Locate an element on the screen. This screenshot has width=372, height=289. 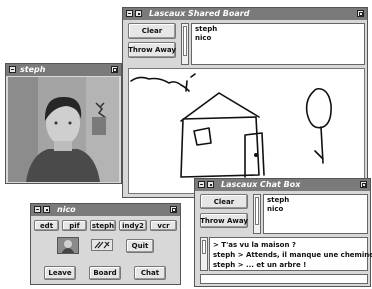
chat-users-list: steph nico is located at coordinates (315, 214).